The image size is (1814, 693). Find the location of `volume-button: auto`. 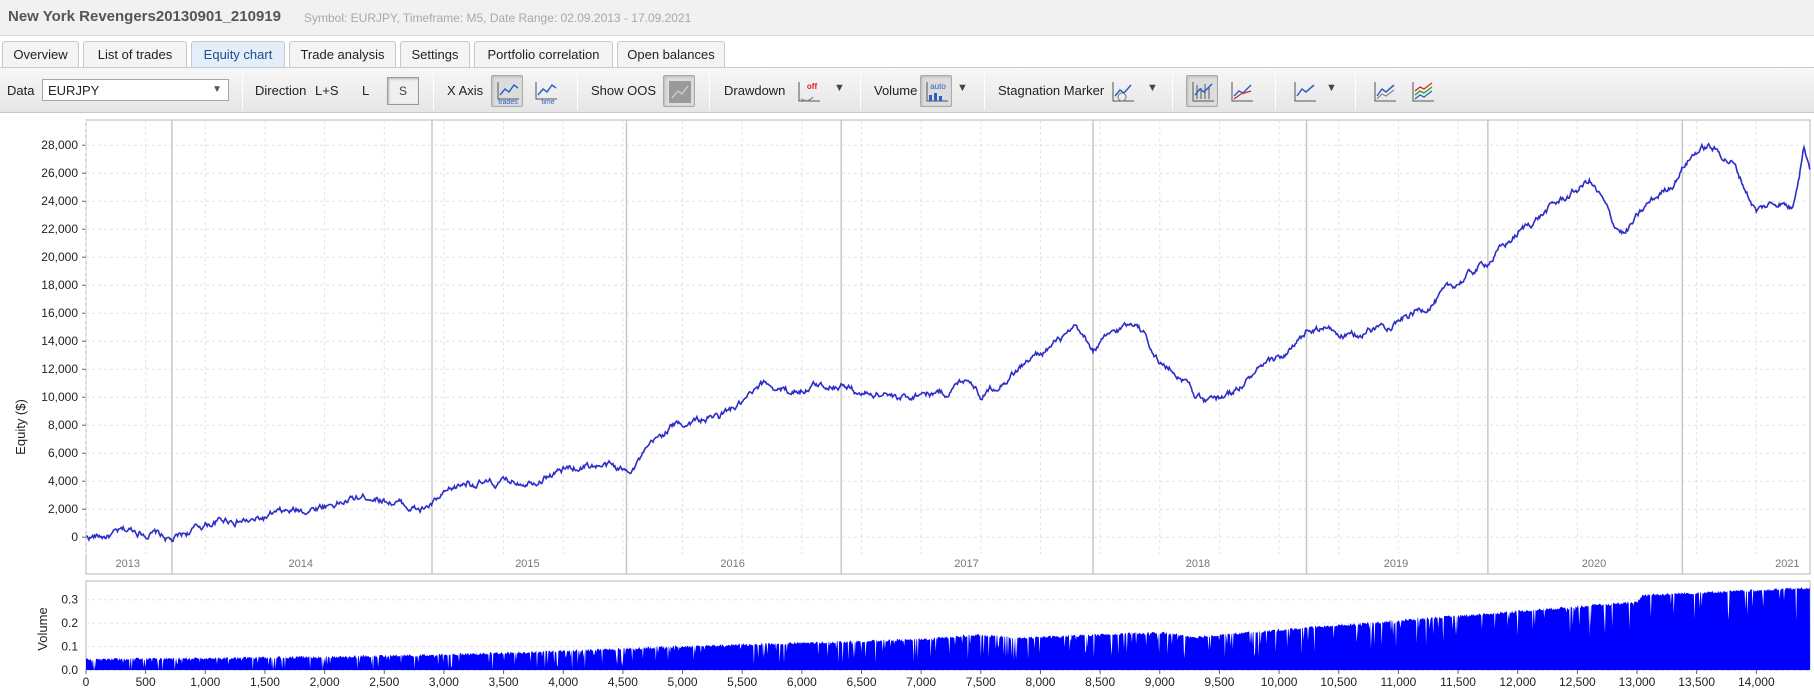

volume-button: auto is located at coordinates (936, 91).